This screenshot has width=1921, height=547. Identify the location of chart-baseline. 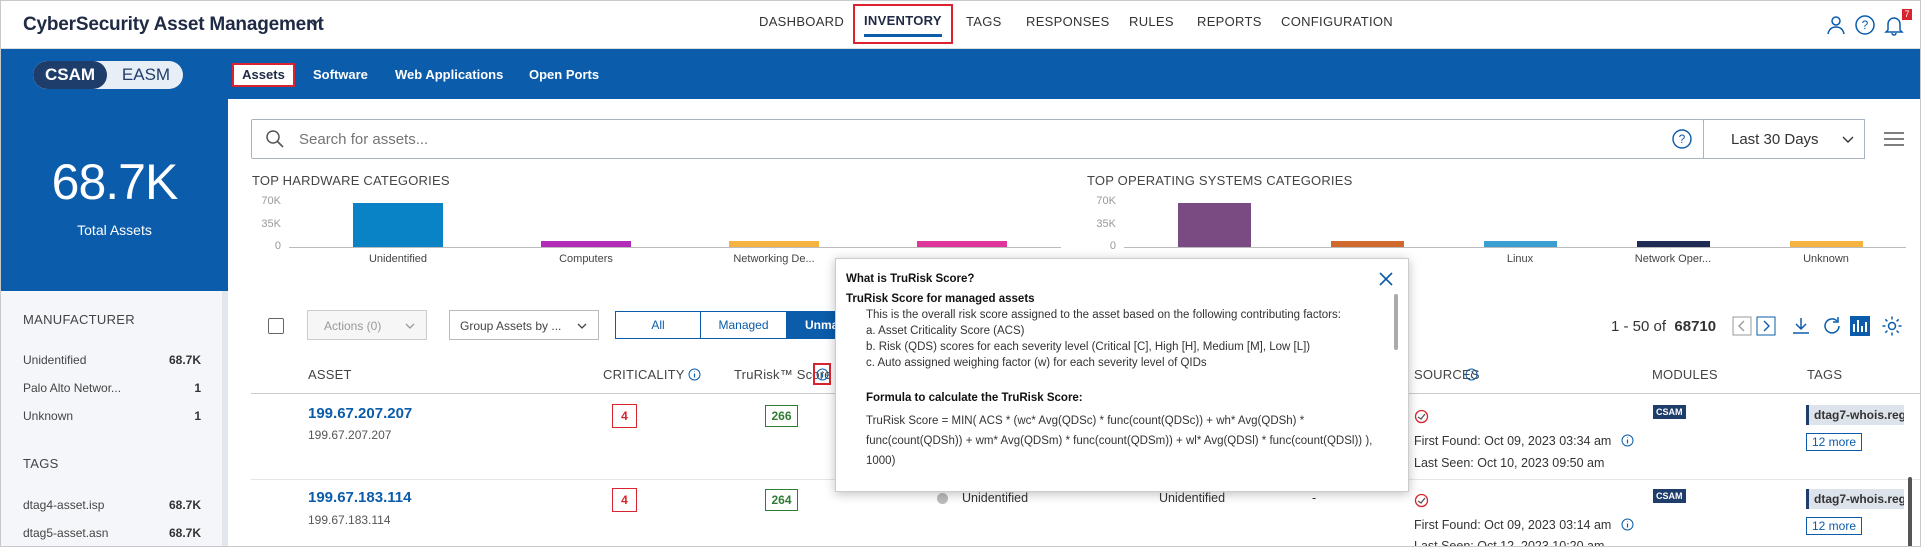
(675, 247).